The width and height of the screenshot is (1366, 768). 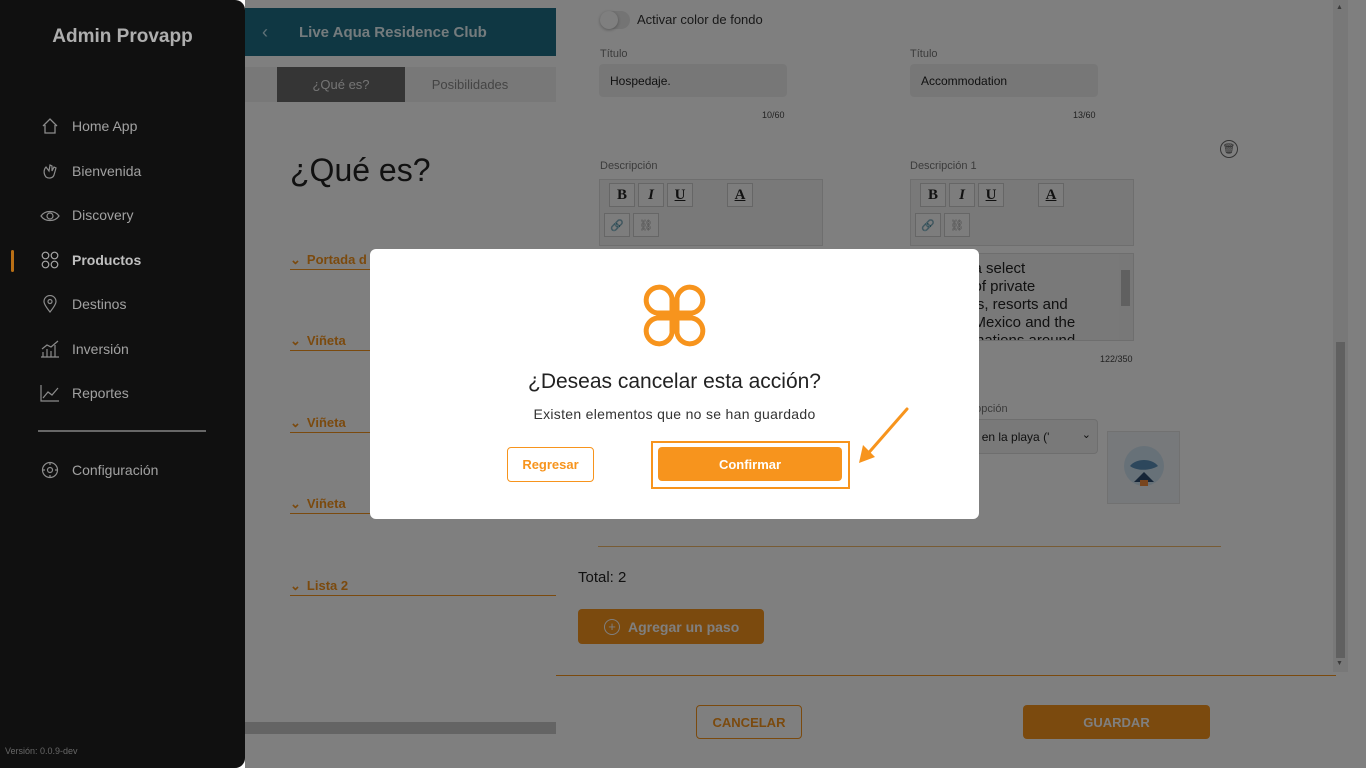 I want to click on confirm-button: Confirmar, so click(x=750, y=464).